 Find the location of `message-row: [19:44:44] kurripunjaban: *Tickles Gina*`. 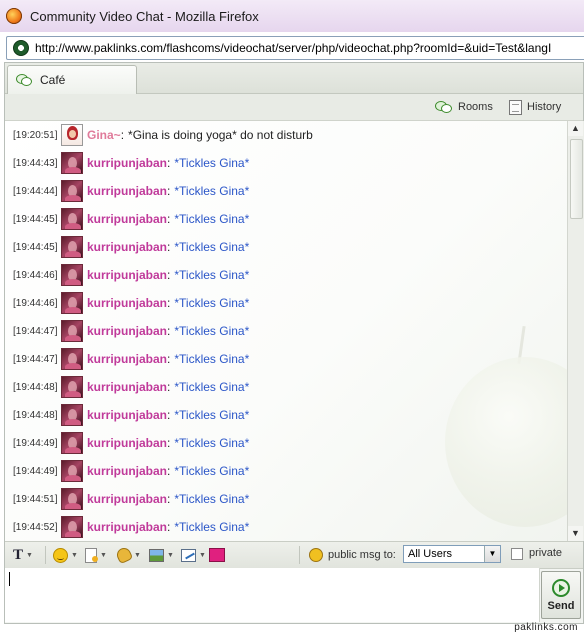

message-row: [19:44:44] kurripunjaban: *Tickles Gina* is located at coordinates (131, 191).